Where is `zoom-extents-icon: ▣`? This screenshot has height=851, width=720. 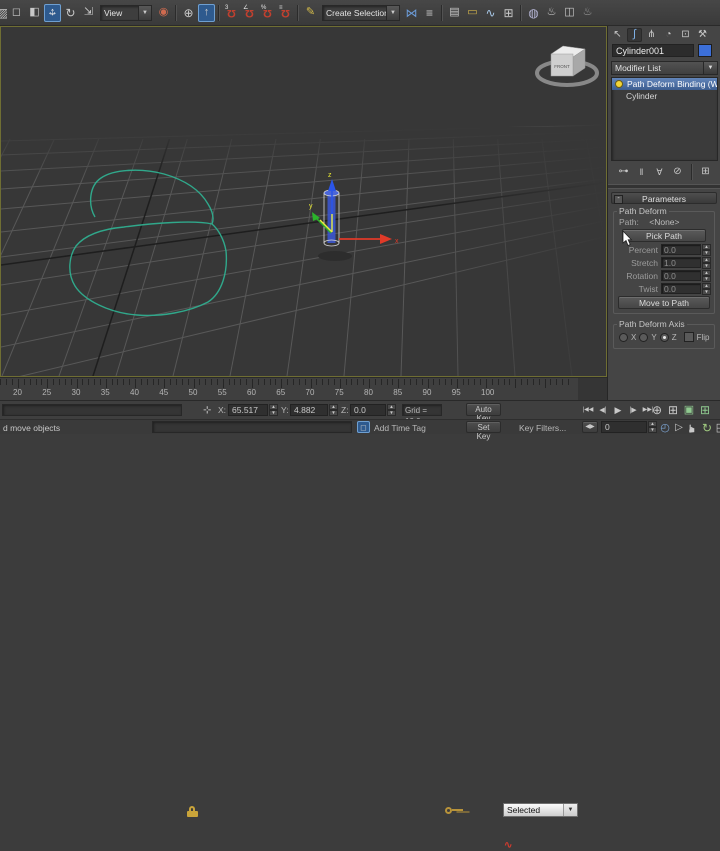 zoom-extents-icon: ▣ is located at coordinates (689, 410).